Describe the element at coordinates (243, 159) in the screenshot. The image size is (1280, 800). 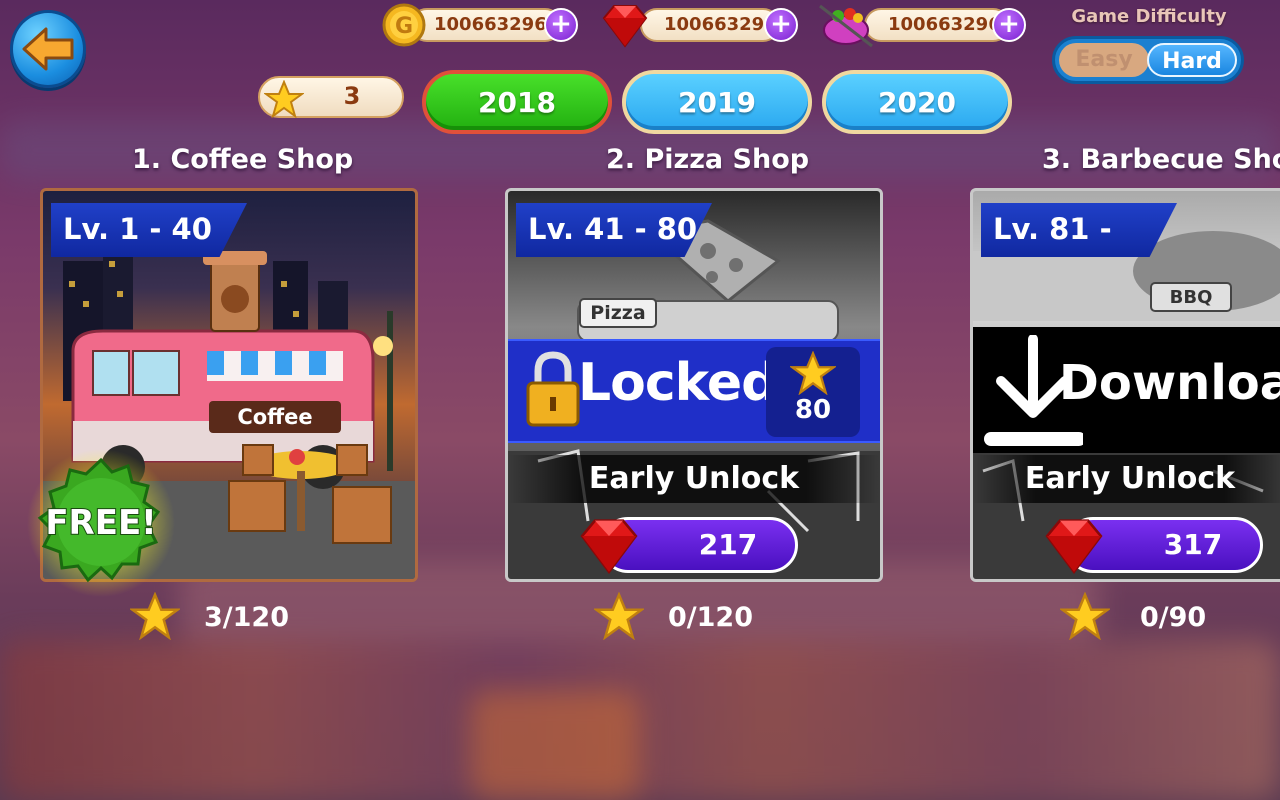
I see `shop-title-coffee: 1. Coffee Shop` at that location.